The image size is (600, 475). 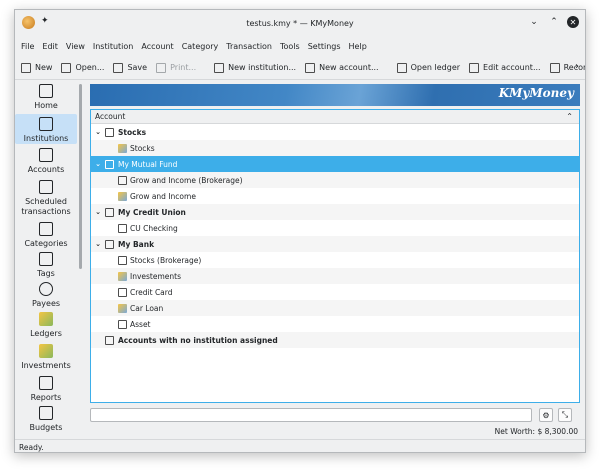 What do you see at coordinates (161, 67) in the screenshot?
I see `printer-icon` at bounding box center [161, 67].